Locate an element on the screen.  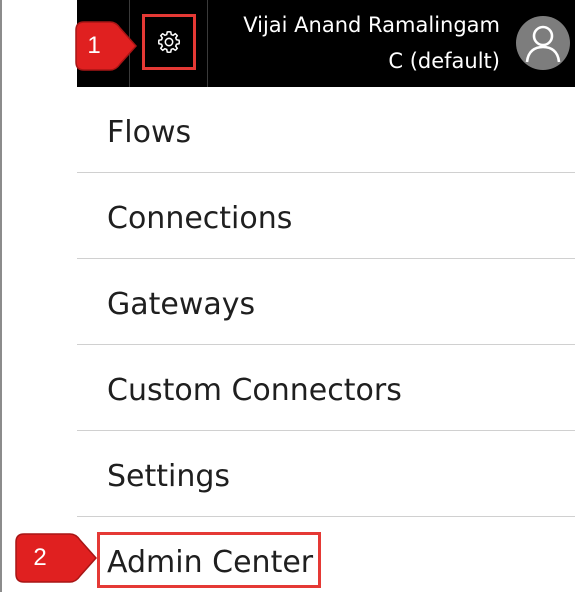
avatar is located at coordinates (543, 43).